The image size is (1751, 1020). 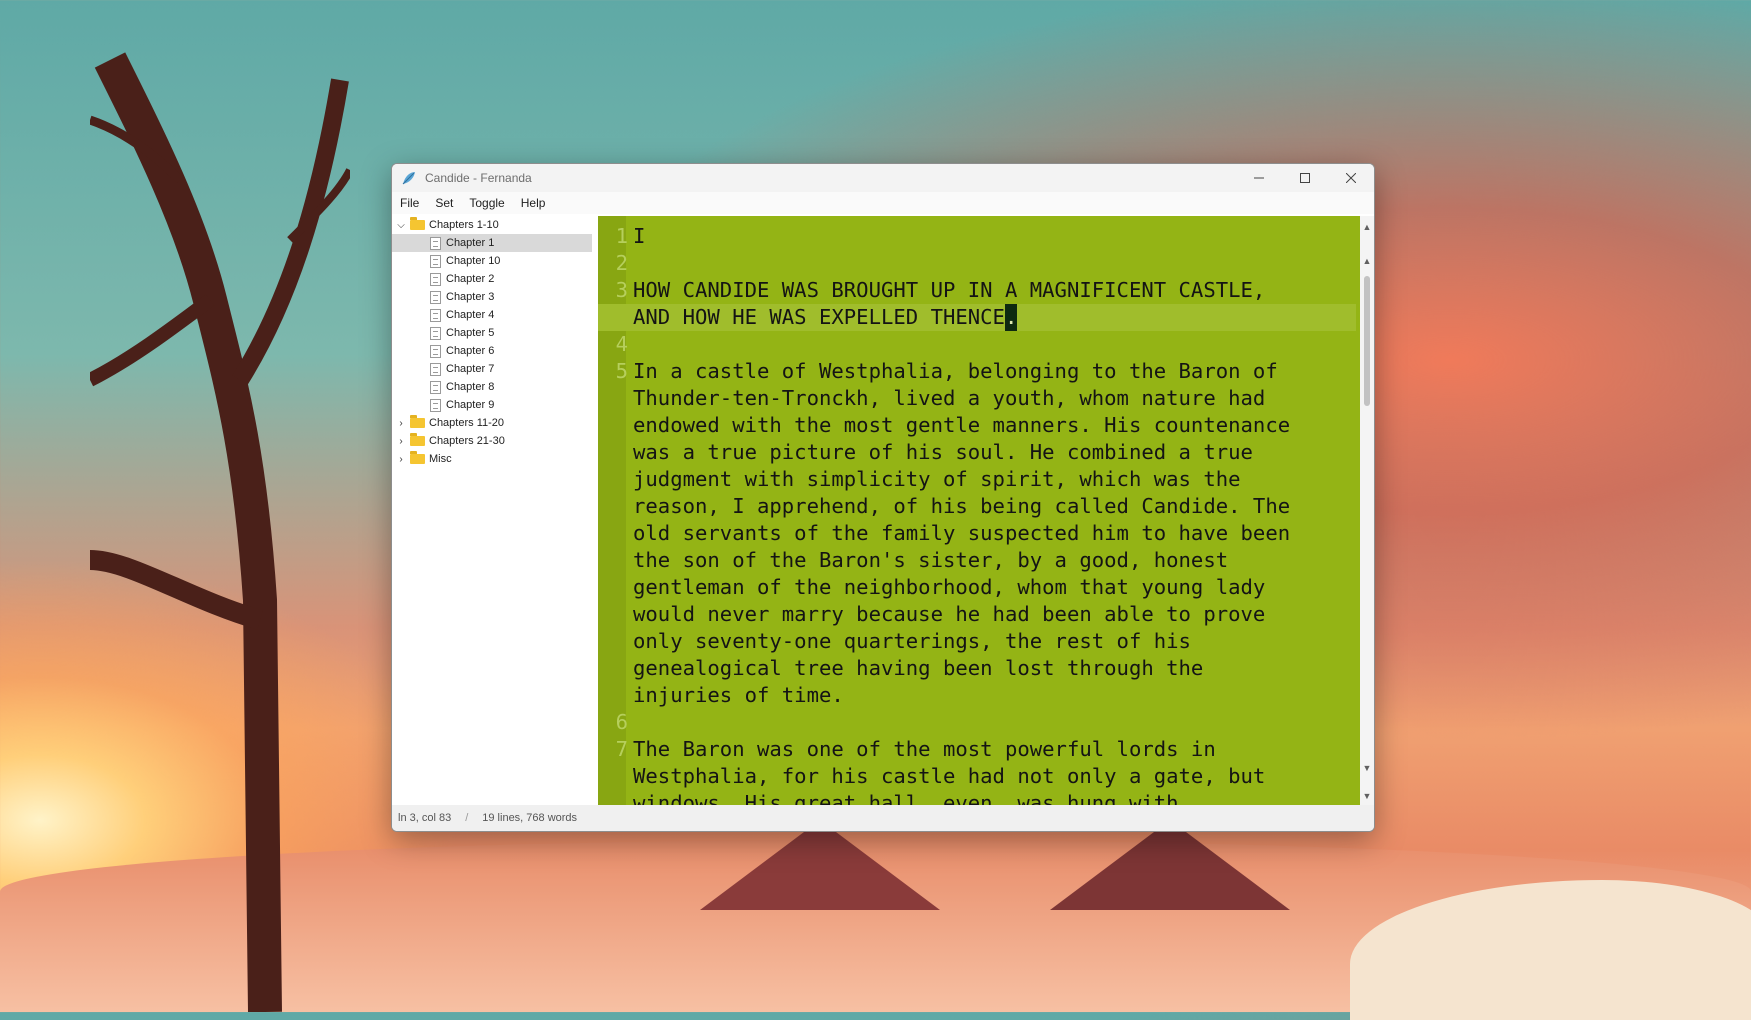 I want to click on scroll-bottom-icon: ▼, so click(x=1367, y=796).